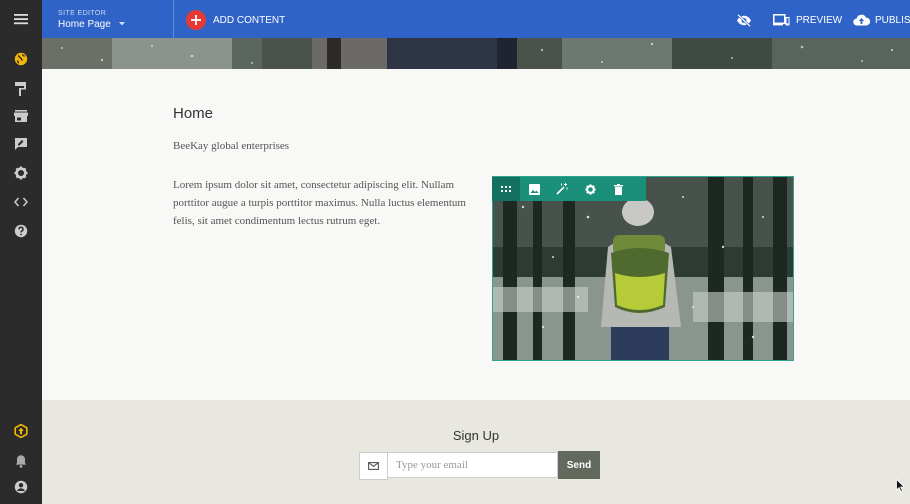 The image size is (910, 504). I want to click on menu-button, so click(21, 19).